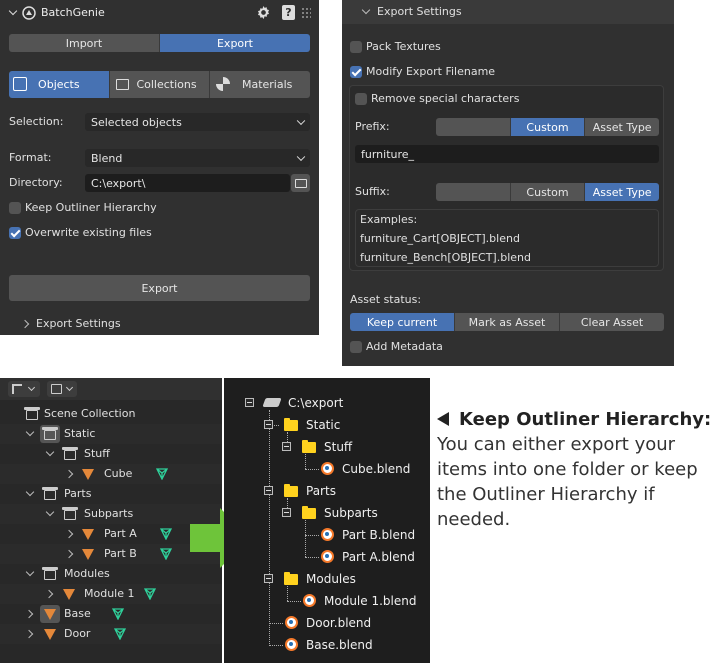 The height and width of the screenshot is (663, 710). What do you see at coordinates (235, 43) in the screenshot?
I see `tab-export: Export` at bounding box center [235, 43].